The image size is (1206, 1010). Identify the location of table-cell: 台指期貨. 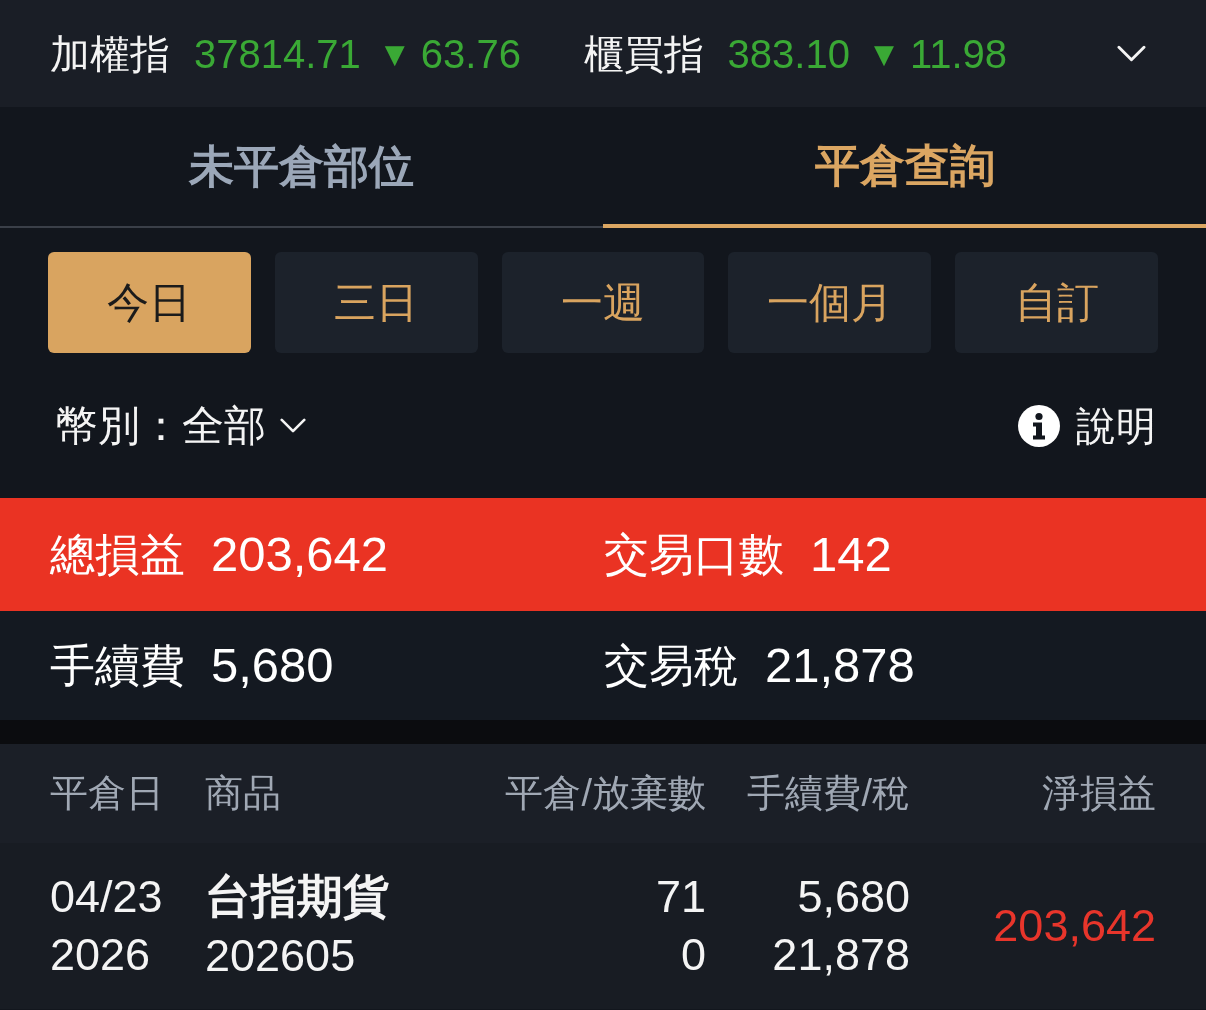
(297, 897).